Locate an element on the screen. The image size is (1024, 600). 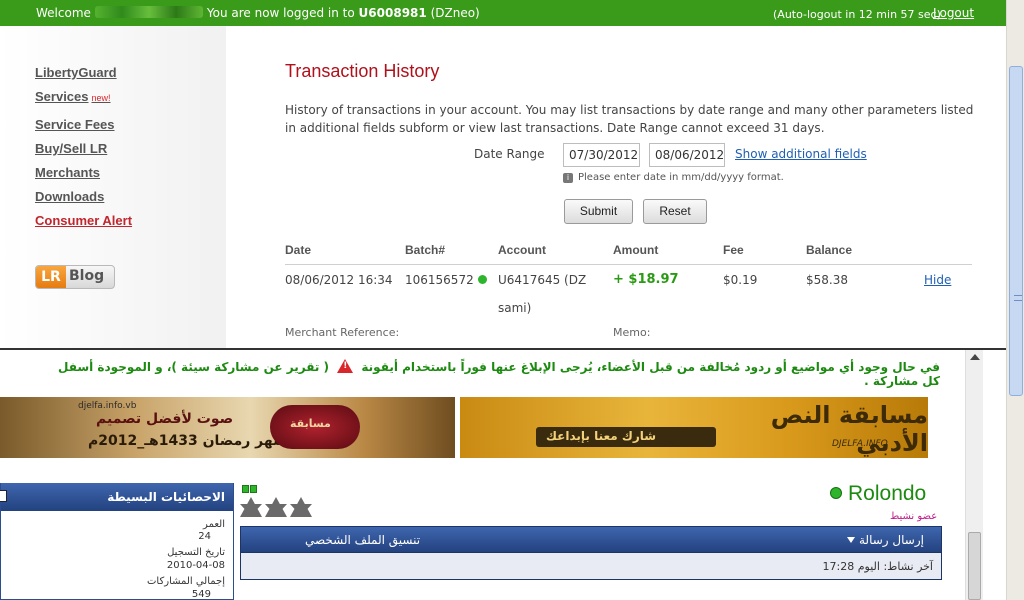
row-account: U6417645 (DZ is located at coordinates (542, 280).